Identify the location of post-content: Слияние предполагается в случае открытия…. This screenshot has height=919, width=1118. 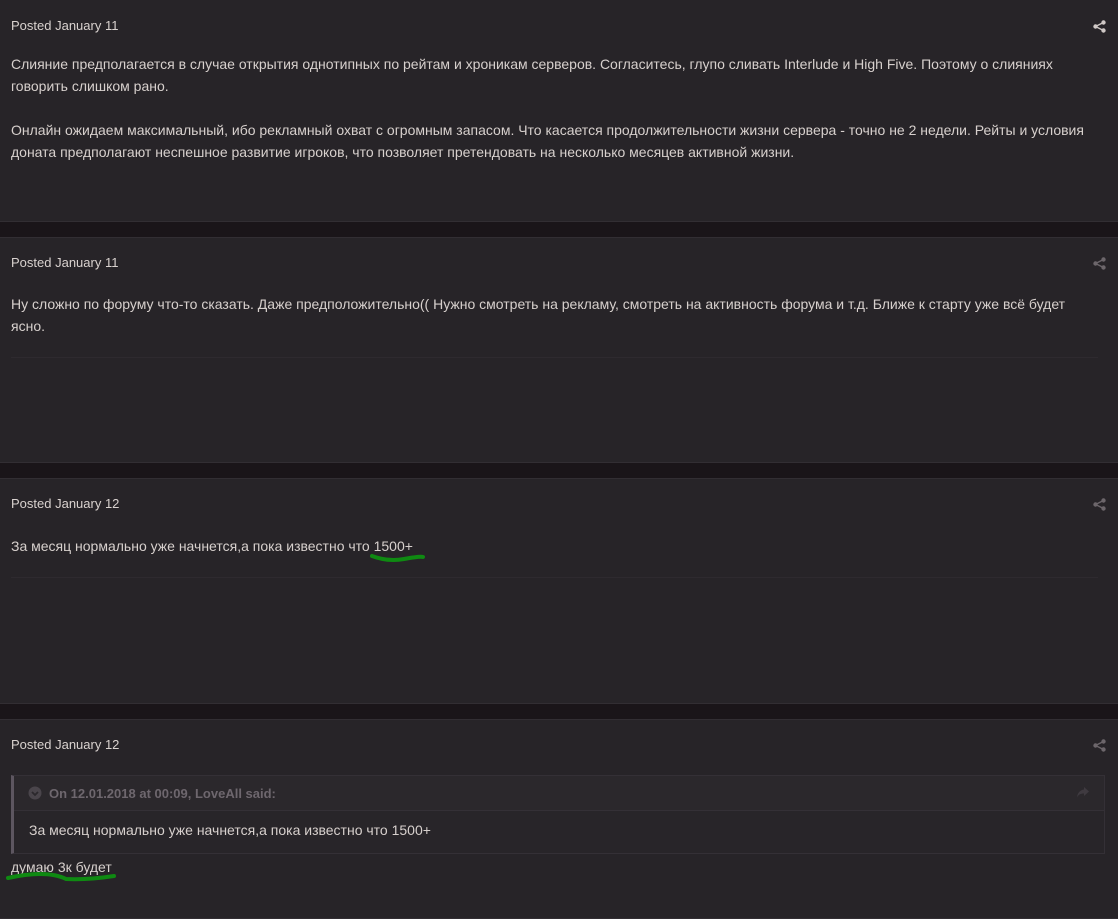
(554, 108).